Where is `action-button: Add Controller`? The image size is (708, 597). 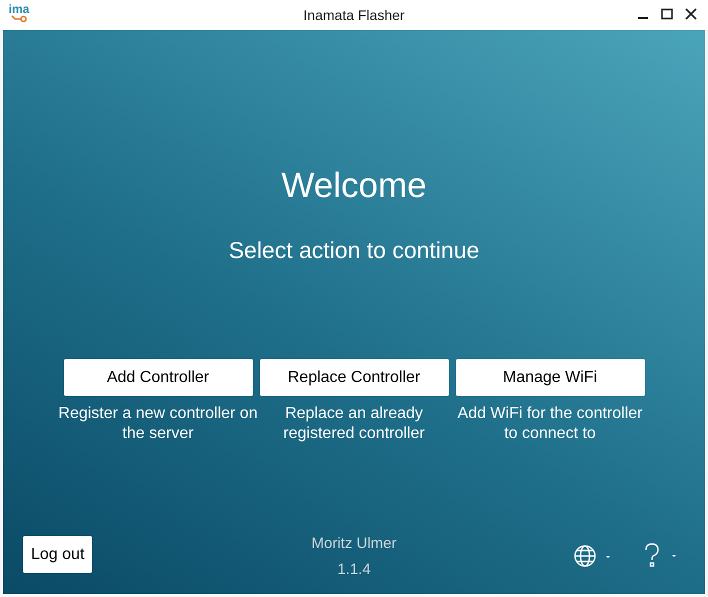 action-button: Add Controller is located at coordinates (158, 377).